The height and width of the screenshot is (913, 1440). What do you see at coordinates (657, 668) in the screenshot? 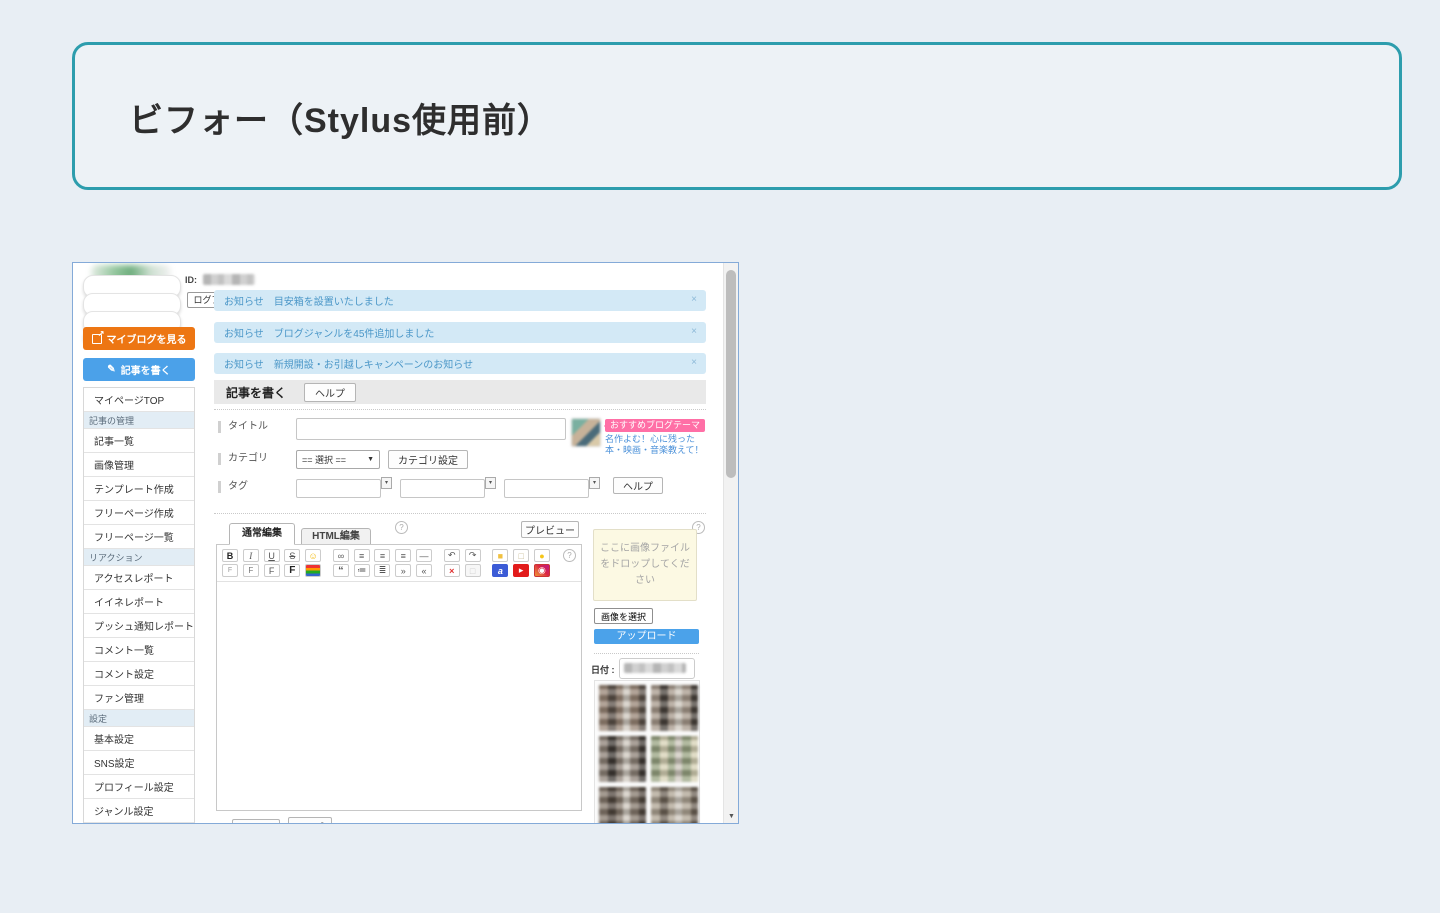
I see `date-input` at bounding box center [657, 668].